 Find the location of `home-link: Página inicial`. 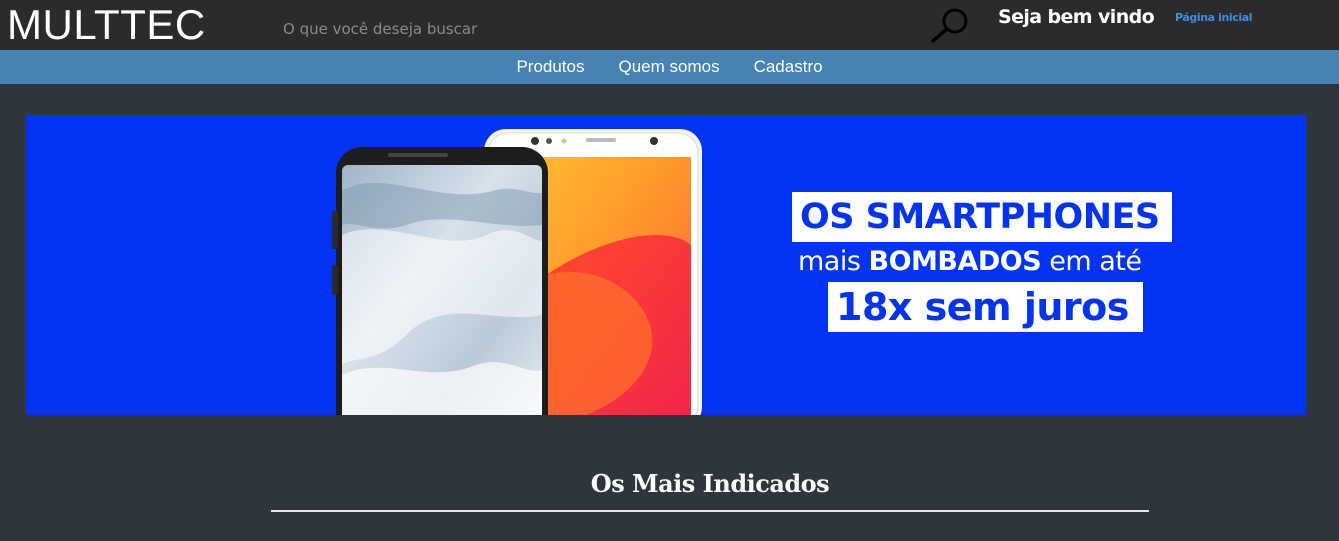

home-link: Página inicial is located at coordinates (1214, 17).